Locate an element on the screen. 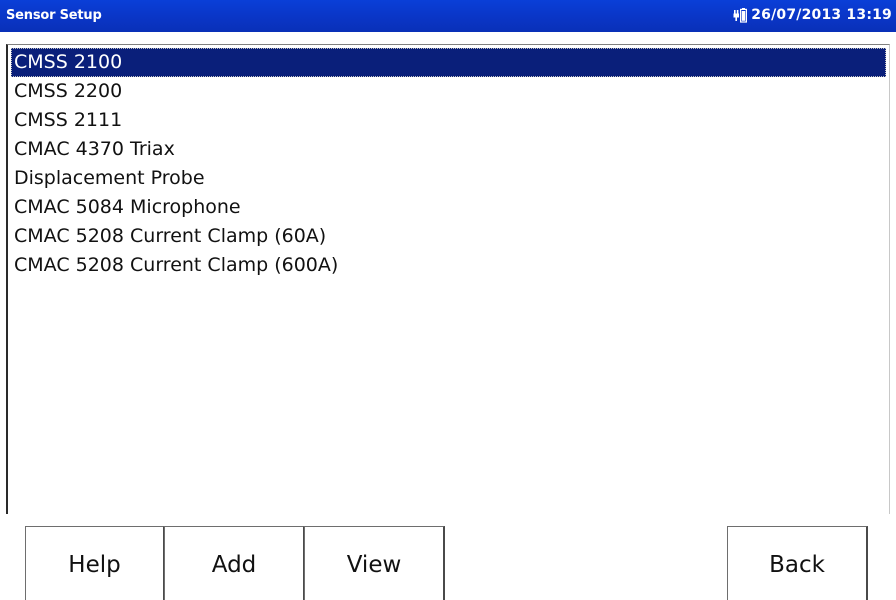 The image size is (896, 600). status-area: 26/07/2013 13:19 is located at coordinates (812, 15).